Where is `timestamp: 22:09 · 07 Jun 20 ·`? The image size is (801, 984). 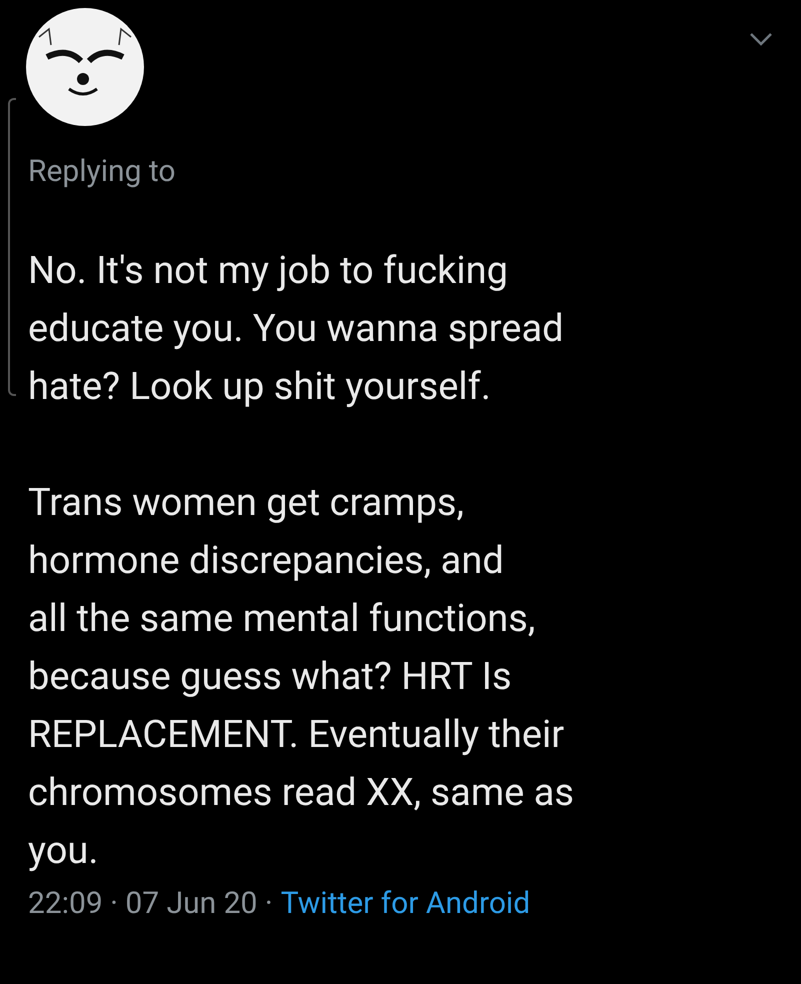 timestamp: 22:09 · 07 Jun 20 · is located at coordinates (150, 904).